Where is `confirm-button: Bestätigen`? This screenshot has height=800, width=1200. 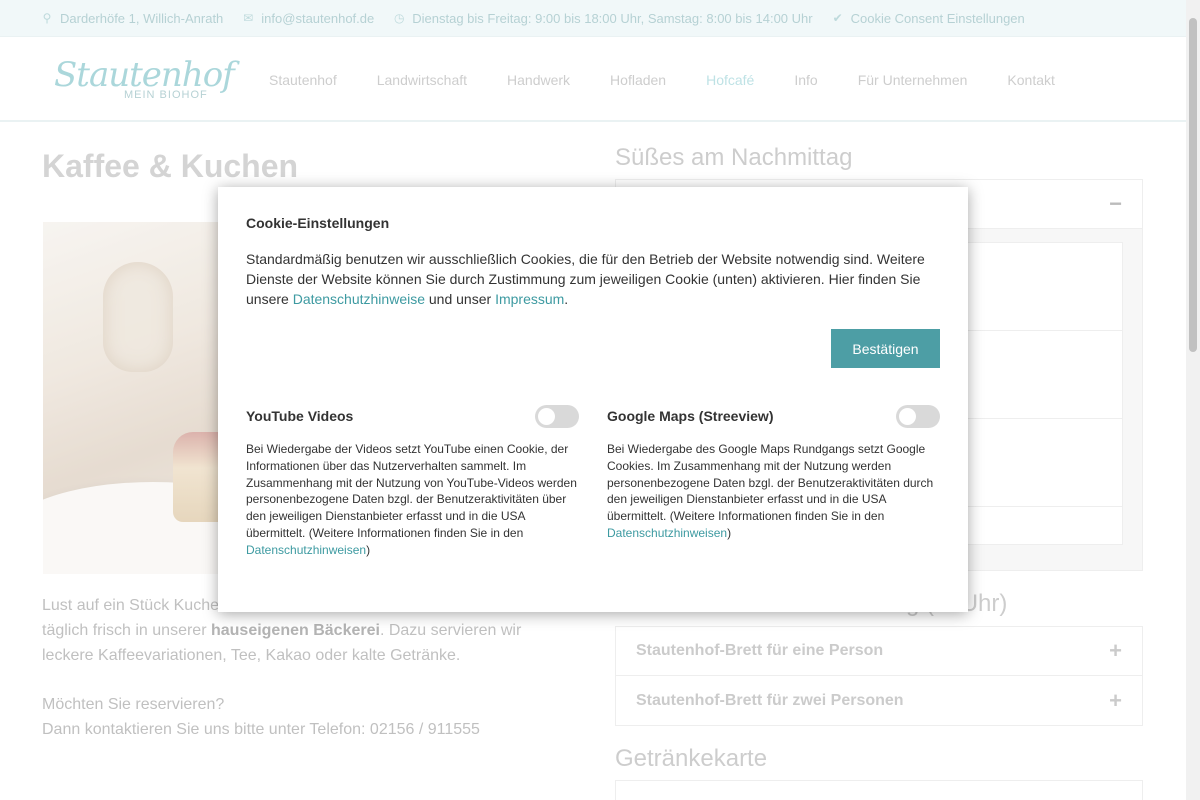 confirm-button: Bestätigen is located at coordinates (885, 348).